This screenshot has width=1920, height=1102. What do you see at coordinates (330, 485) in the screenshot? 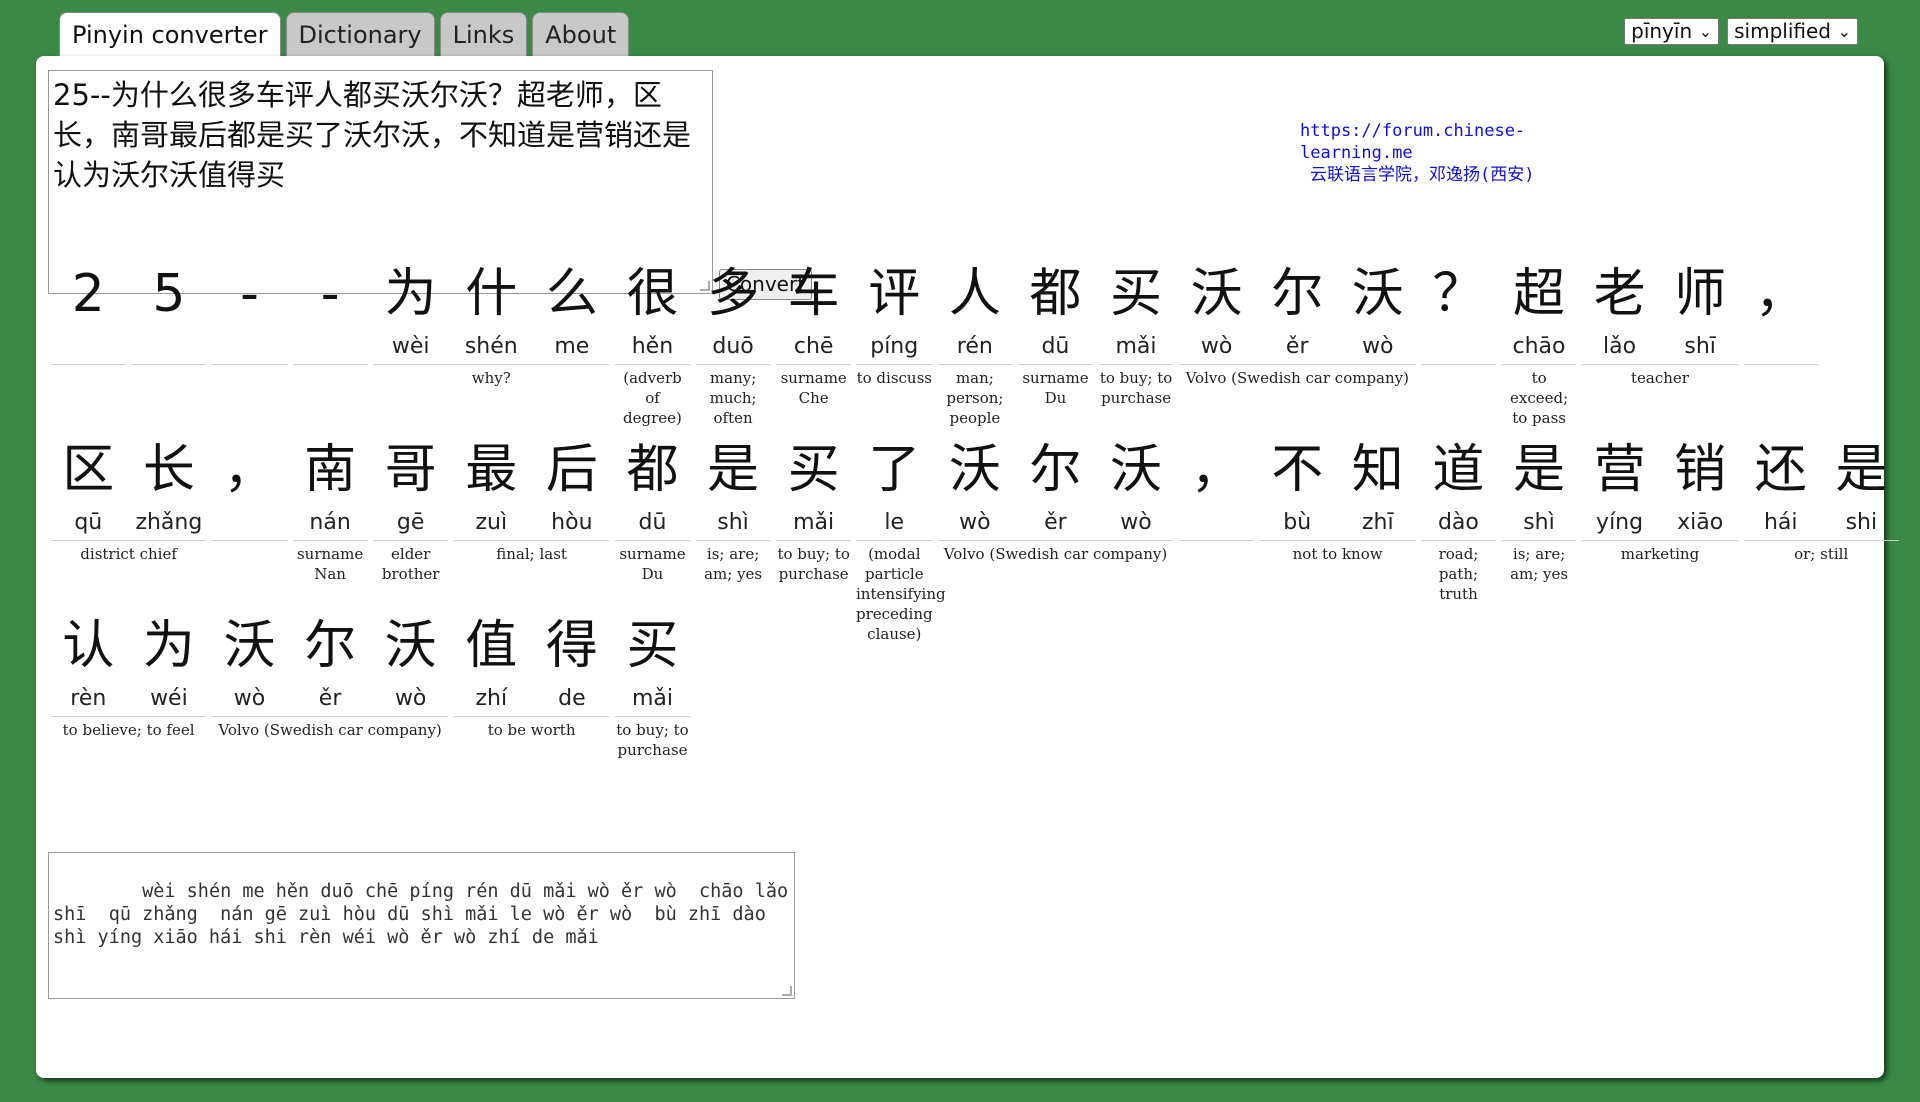
I see `char-cell: 南 nán` at bounding box center [330, 485].